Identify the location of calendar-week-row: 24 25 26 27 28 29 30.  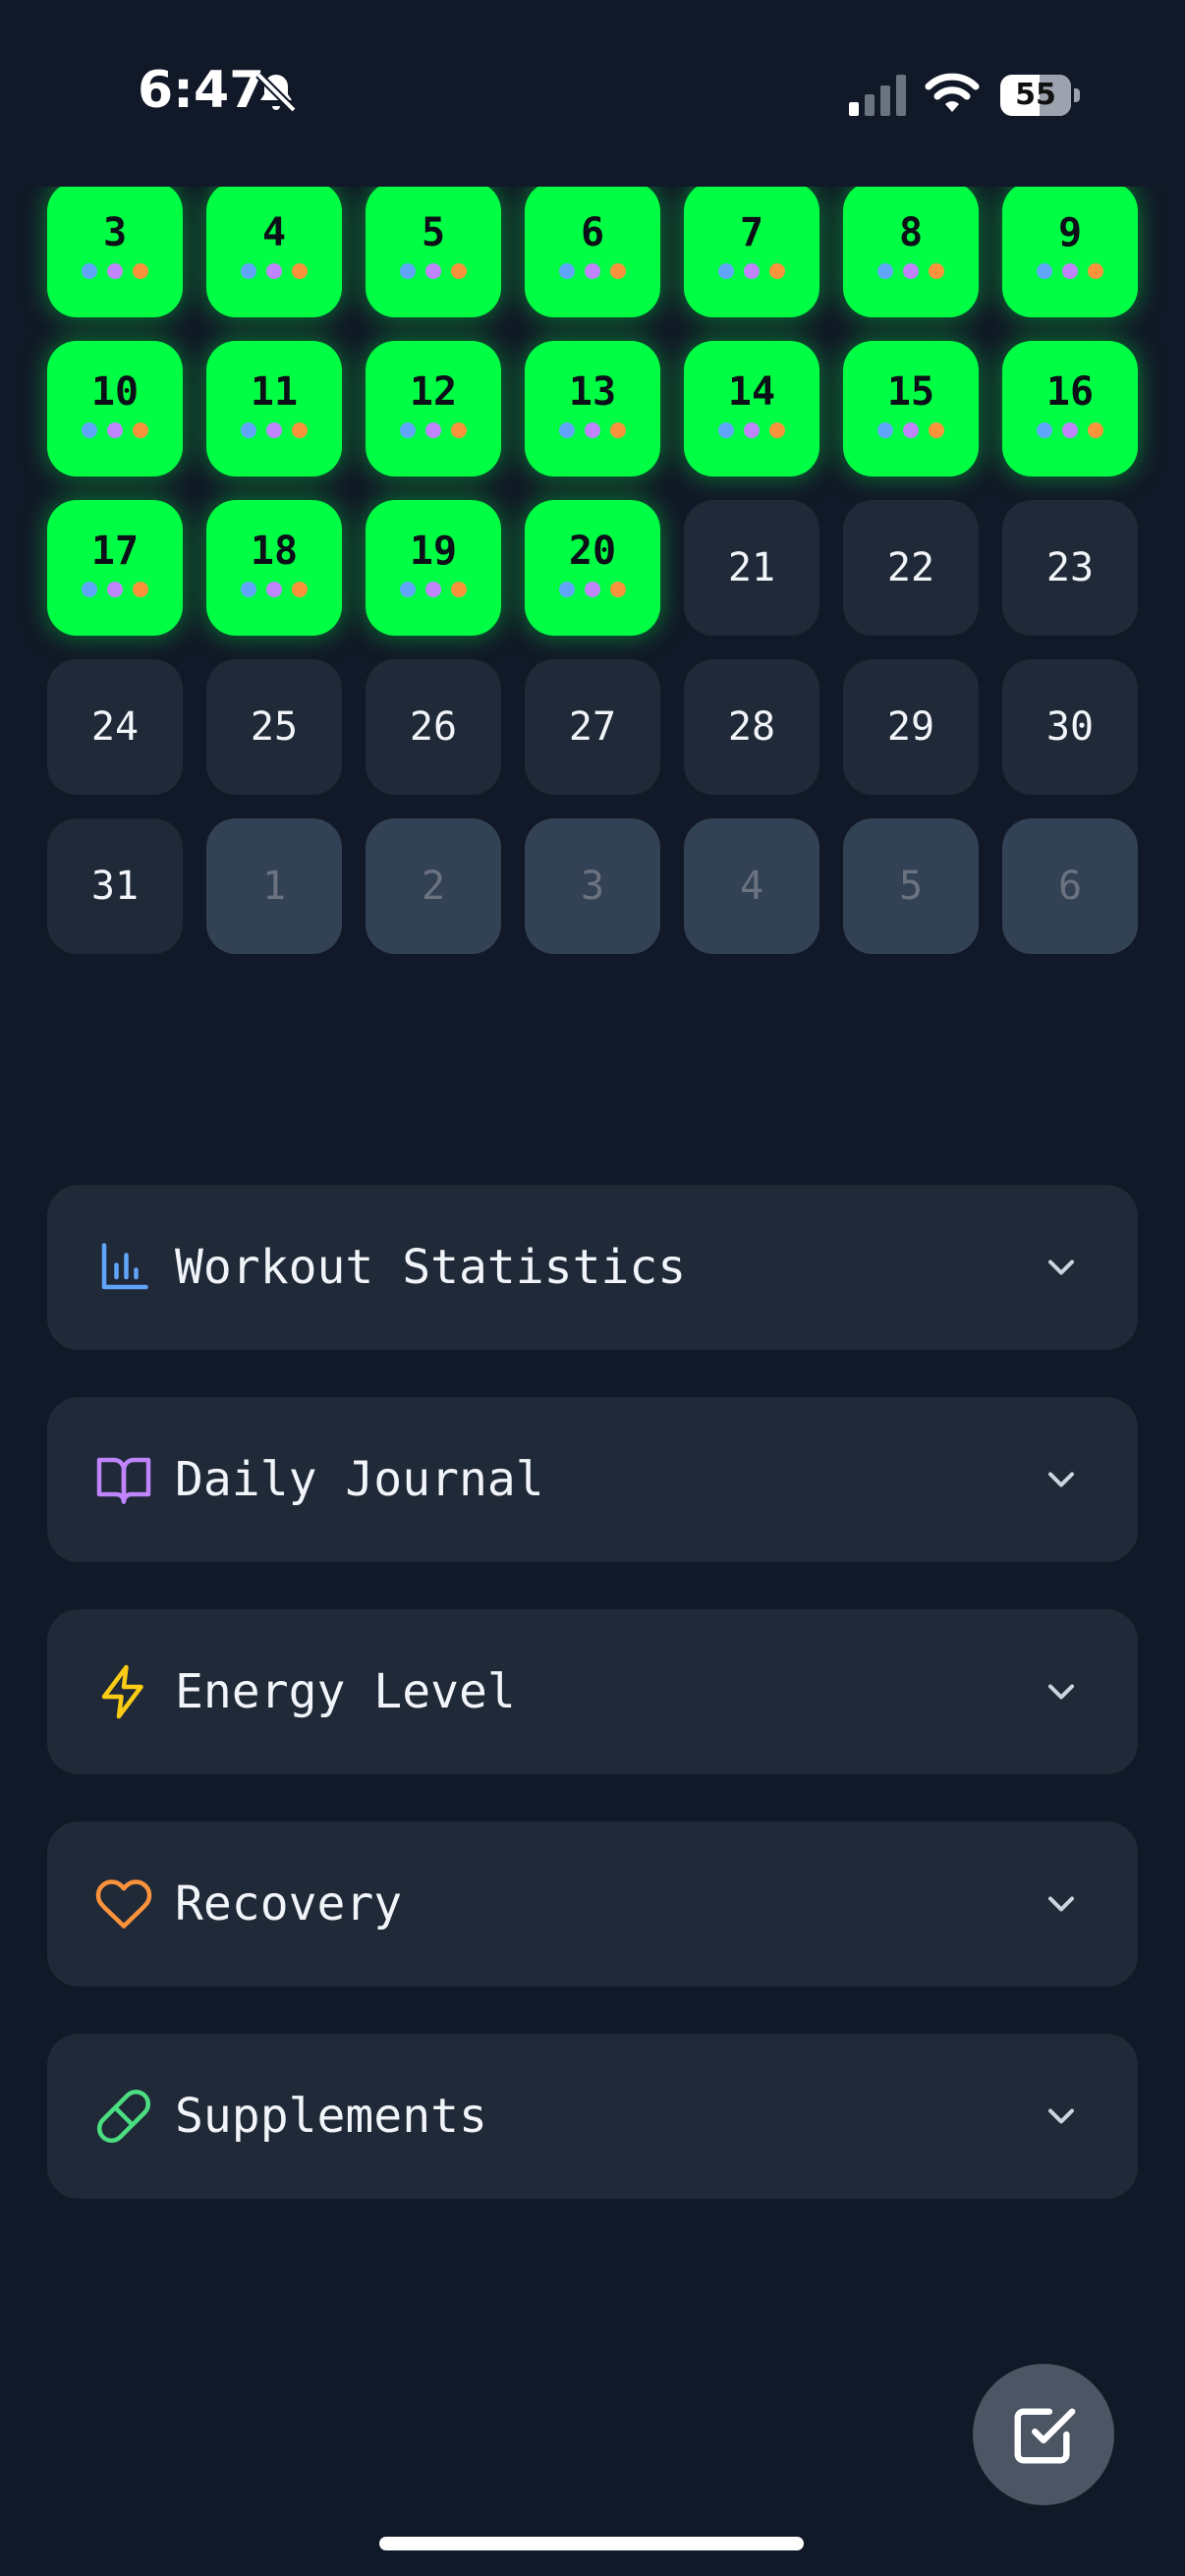
(592, 727).